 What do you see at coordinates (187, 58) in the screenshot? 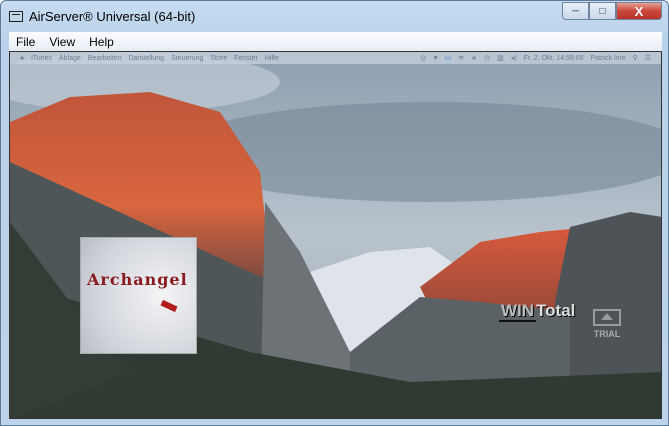
I see `mac-menu-steuerung: Steuerung` at bounding box center [187, 58].